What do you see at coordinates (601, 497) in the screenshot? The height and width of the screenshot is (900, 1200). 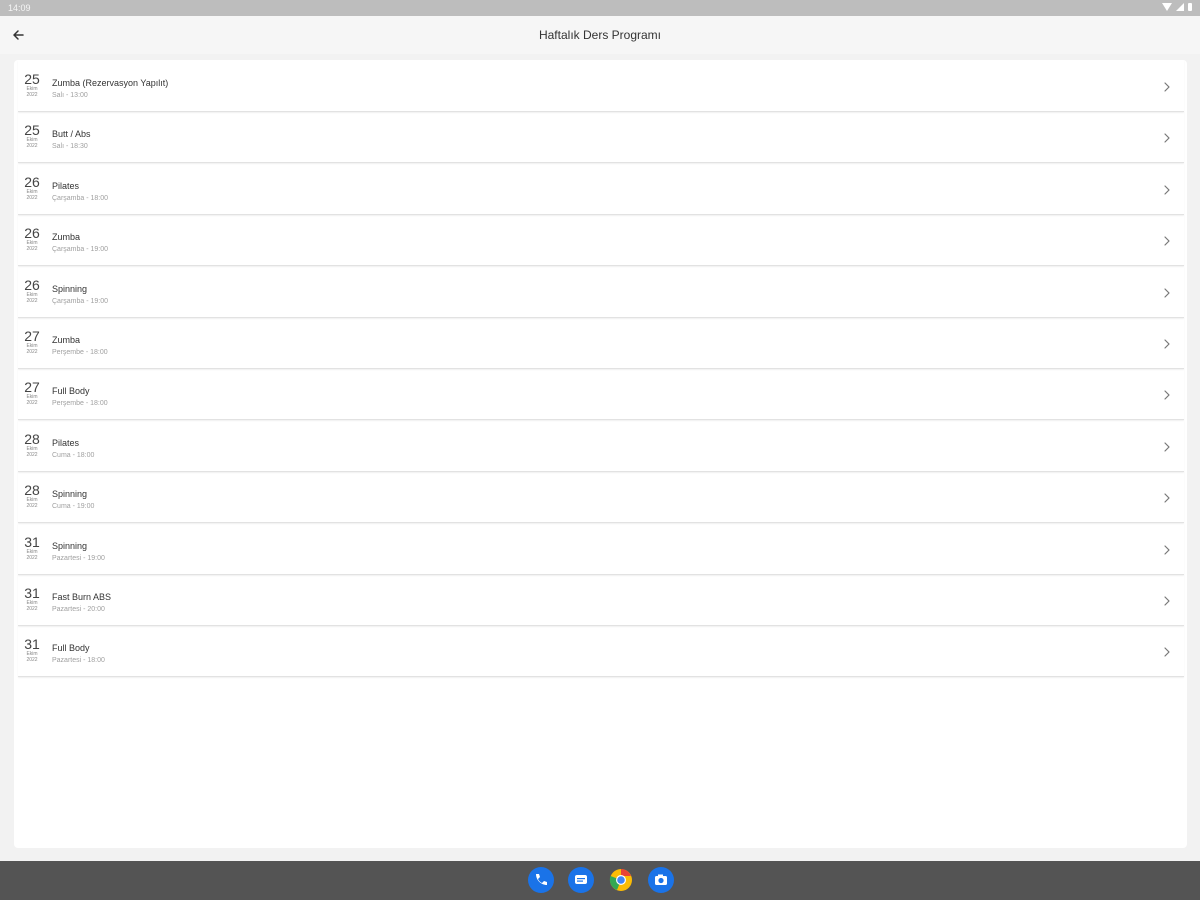 I see `class-list-item: 28 Ekim 2022 Spinning Cuma - 19:00` at bounding box center [601, 497].